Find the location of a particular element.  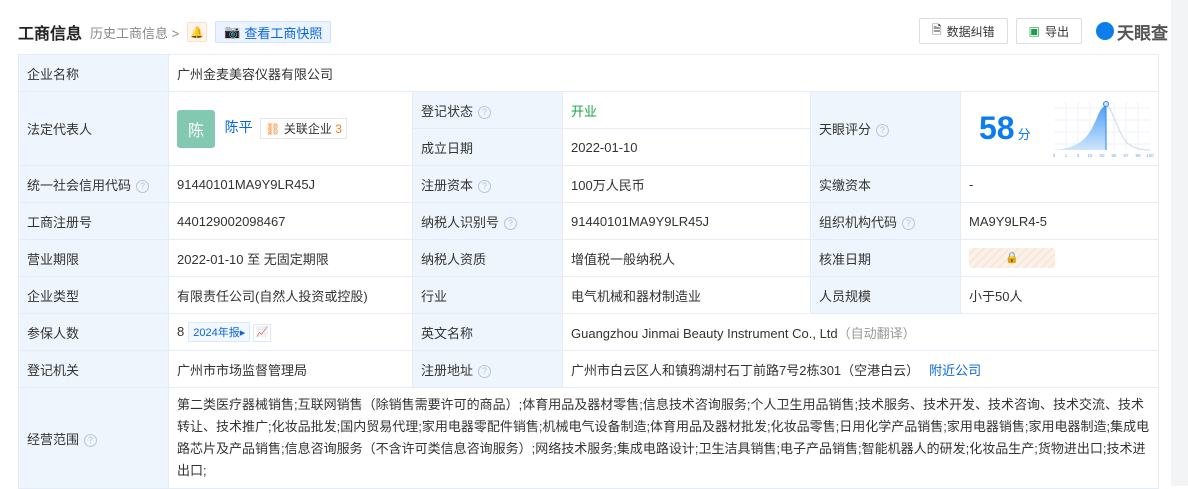

insured-count: 8 is located at coordinates (181, 331).